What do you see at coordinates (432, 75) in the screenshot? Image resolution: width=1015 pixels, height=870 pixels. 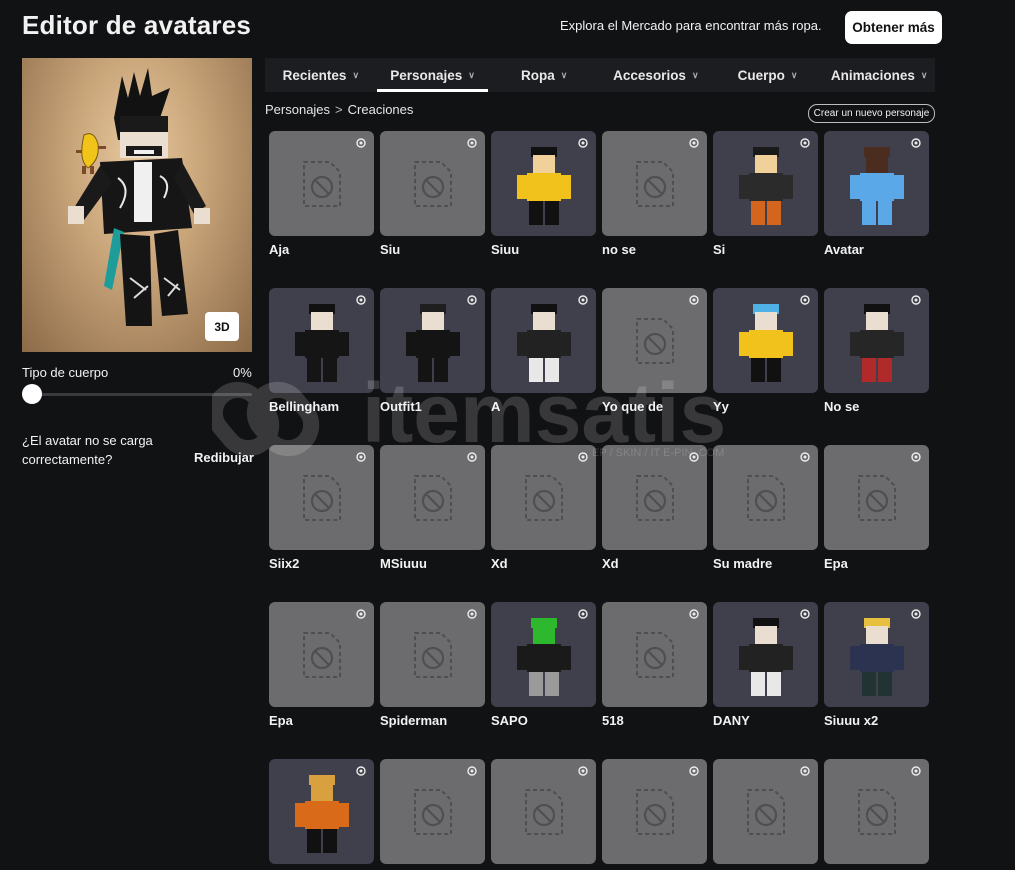 I see `tab-personajes: Personajes ∨` at bounding box center [432, 75].